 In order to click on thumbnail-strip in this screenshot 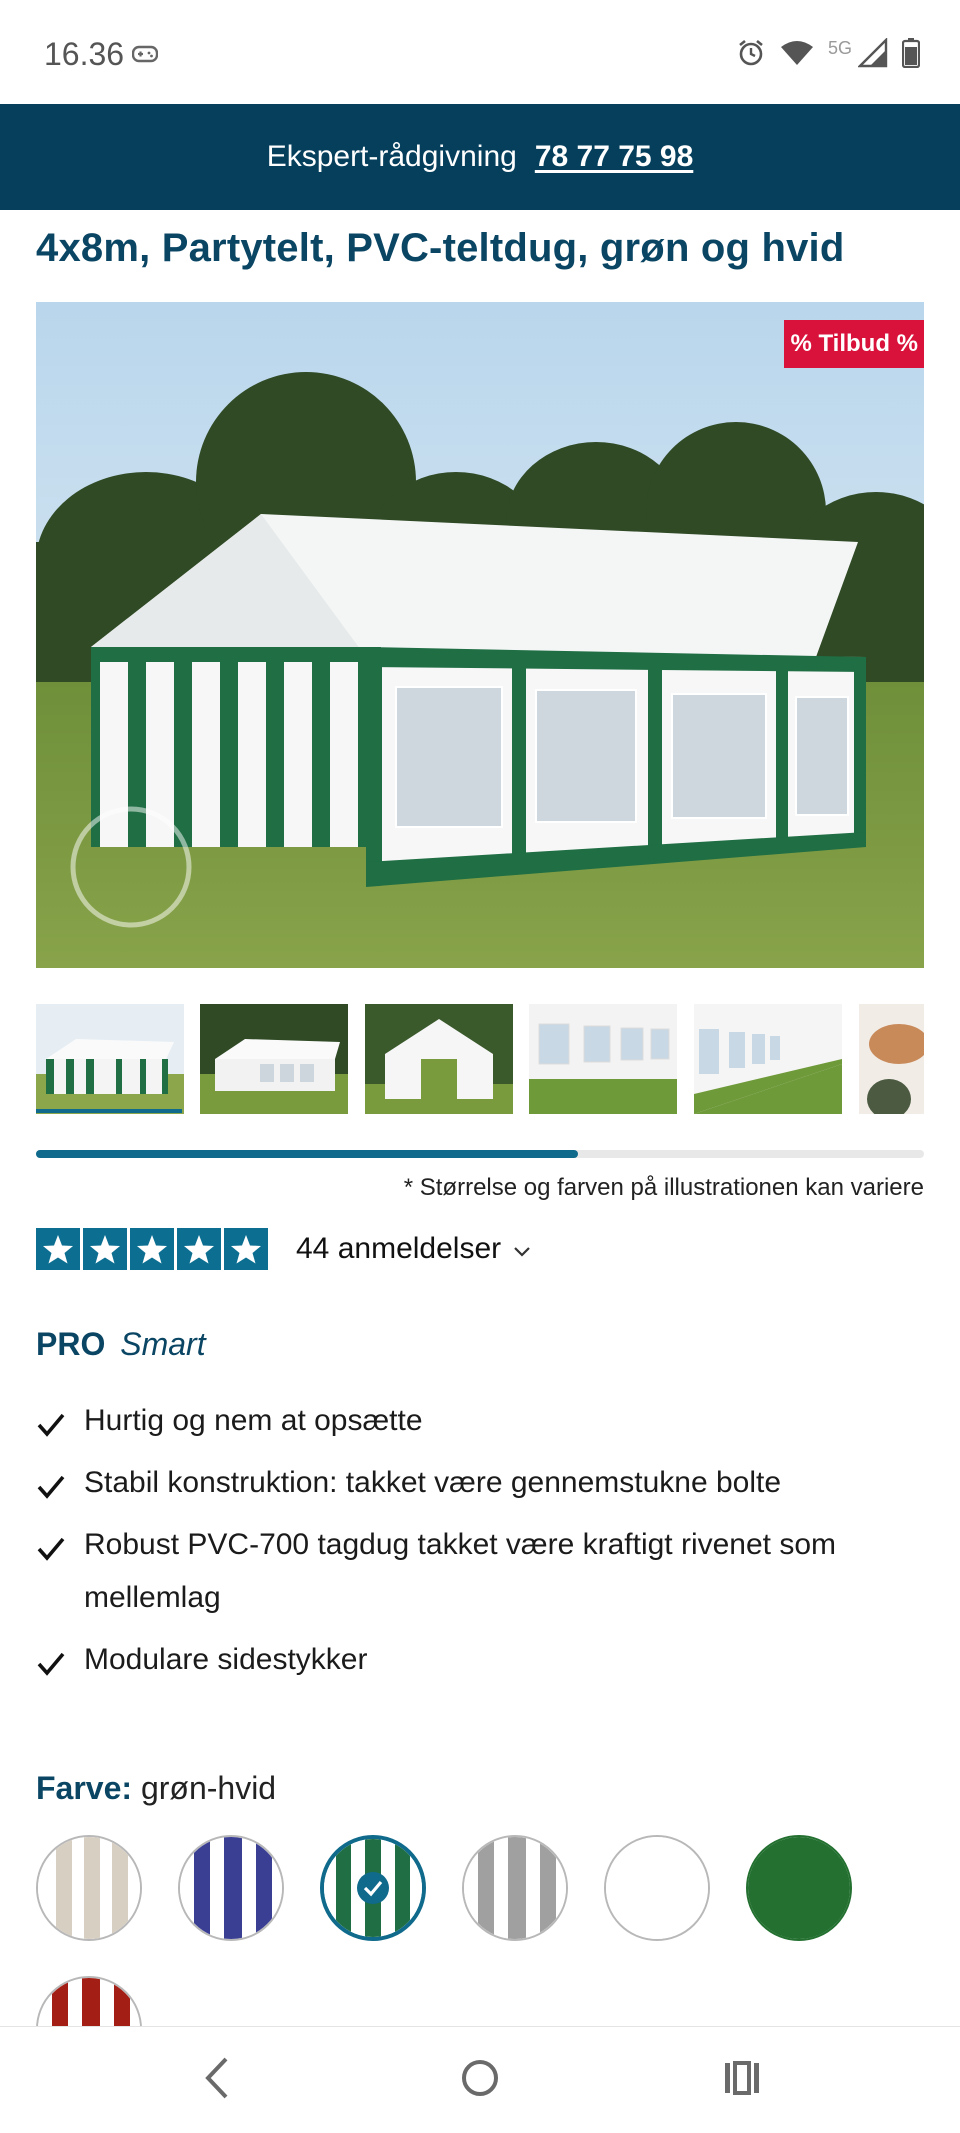, I will do `click(480, 1059)`.